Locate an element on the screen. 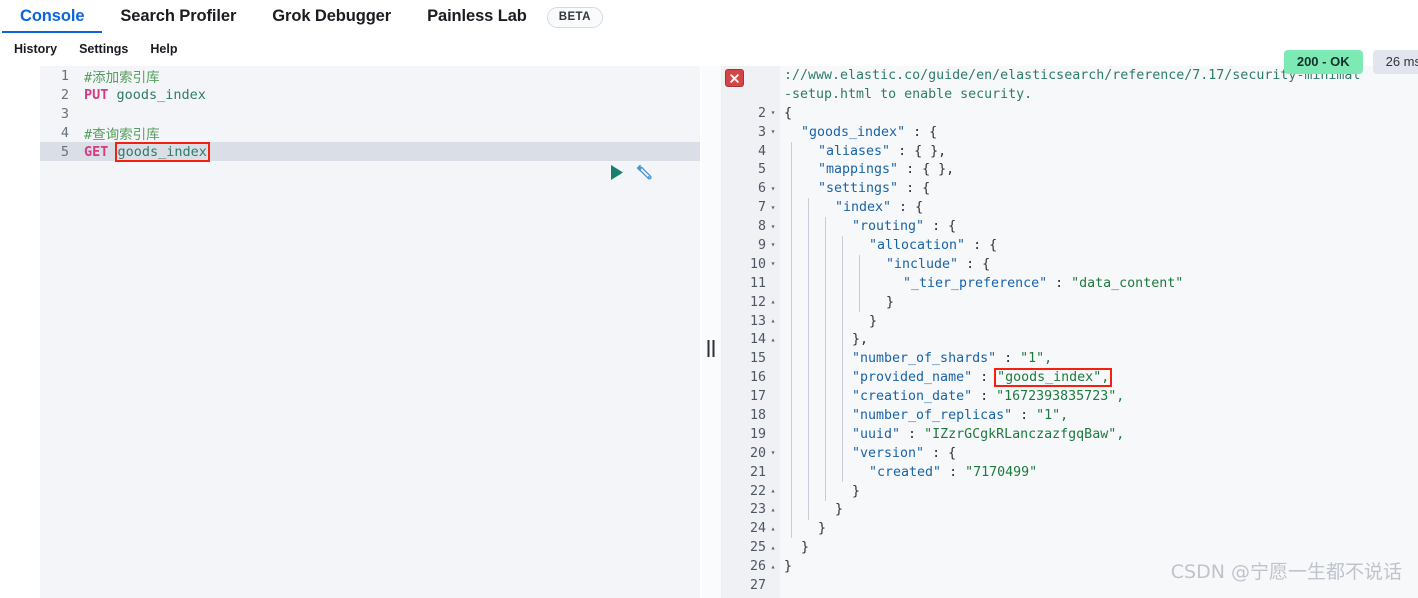 The width and height of the screenshot is (1418, 598). code-token: PUT is located at coordinates (96, 94).